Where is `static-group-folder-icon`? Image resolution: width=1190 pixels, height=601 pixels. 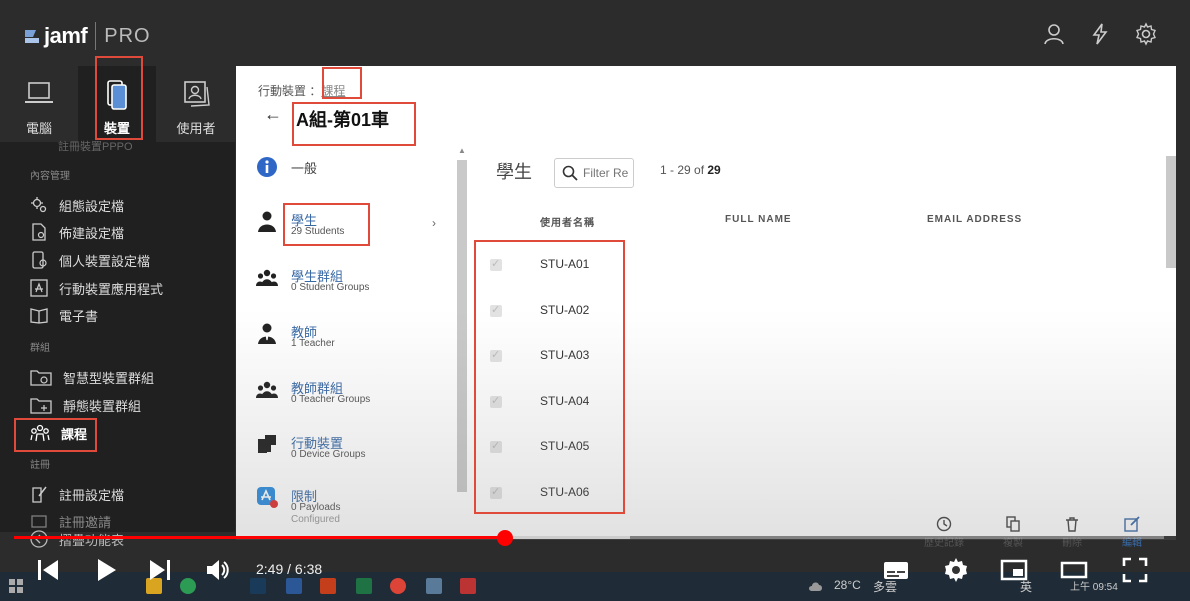 static-group-folder-icon is located at coordinates (41, 406).